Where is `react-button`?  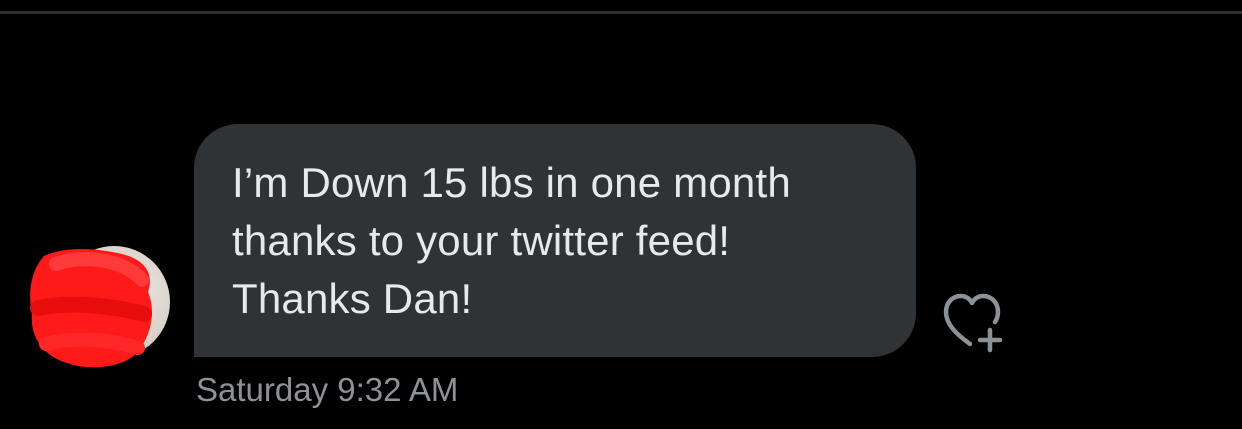 react-button is located at coordinates (976, 322).